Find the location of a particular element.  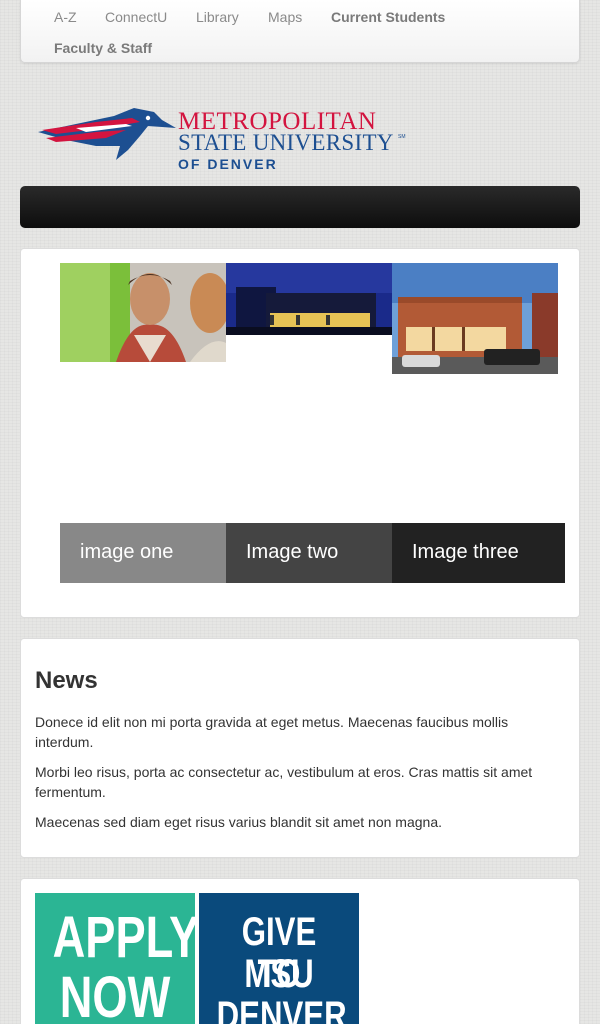

apply-now-button: APPLY NOW is located at coordinates (115, 958).